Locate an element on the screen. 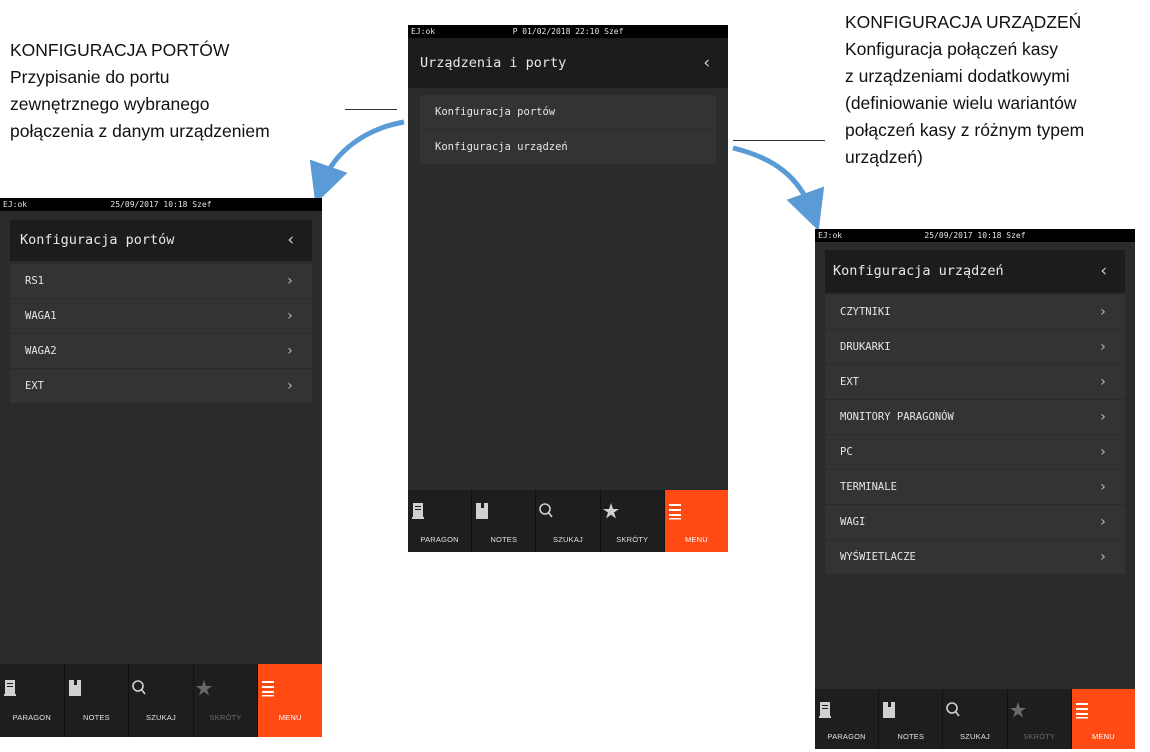 The height and width of the screenshot is (752, 1150). status-bar: EJ:ok P 01/02/2018 22:10 Szef is located at coordinates (568, 31).